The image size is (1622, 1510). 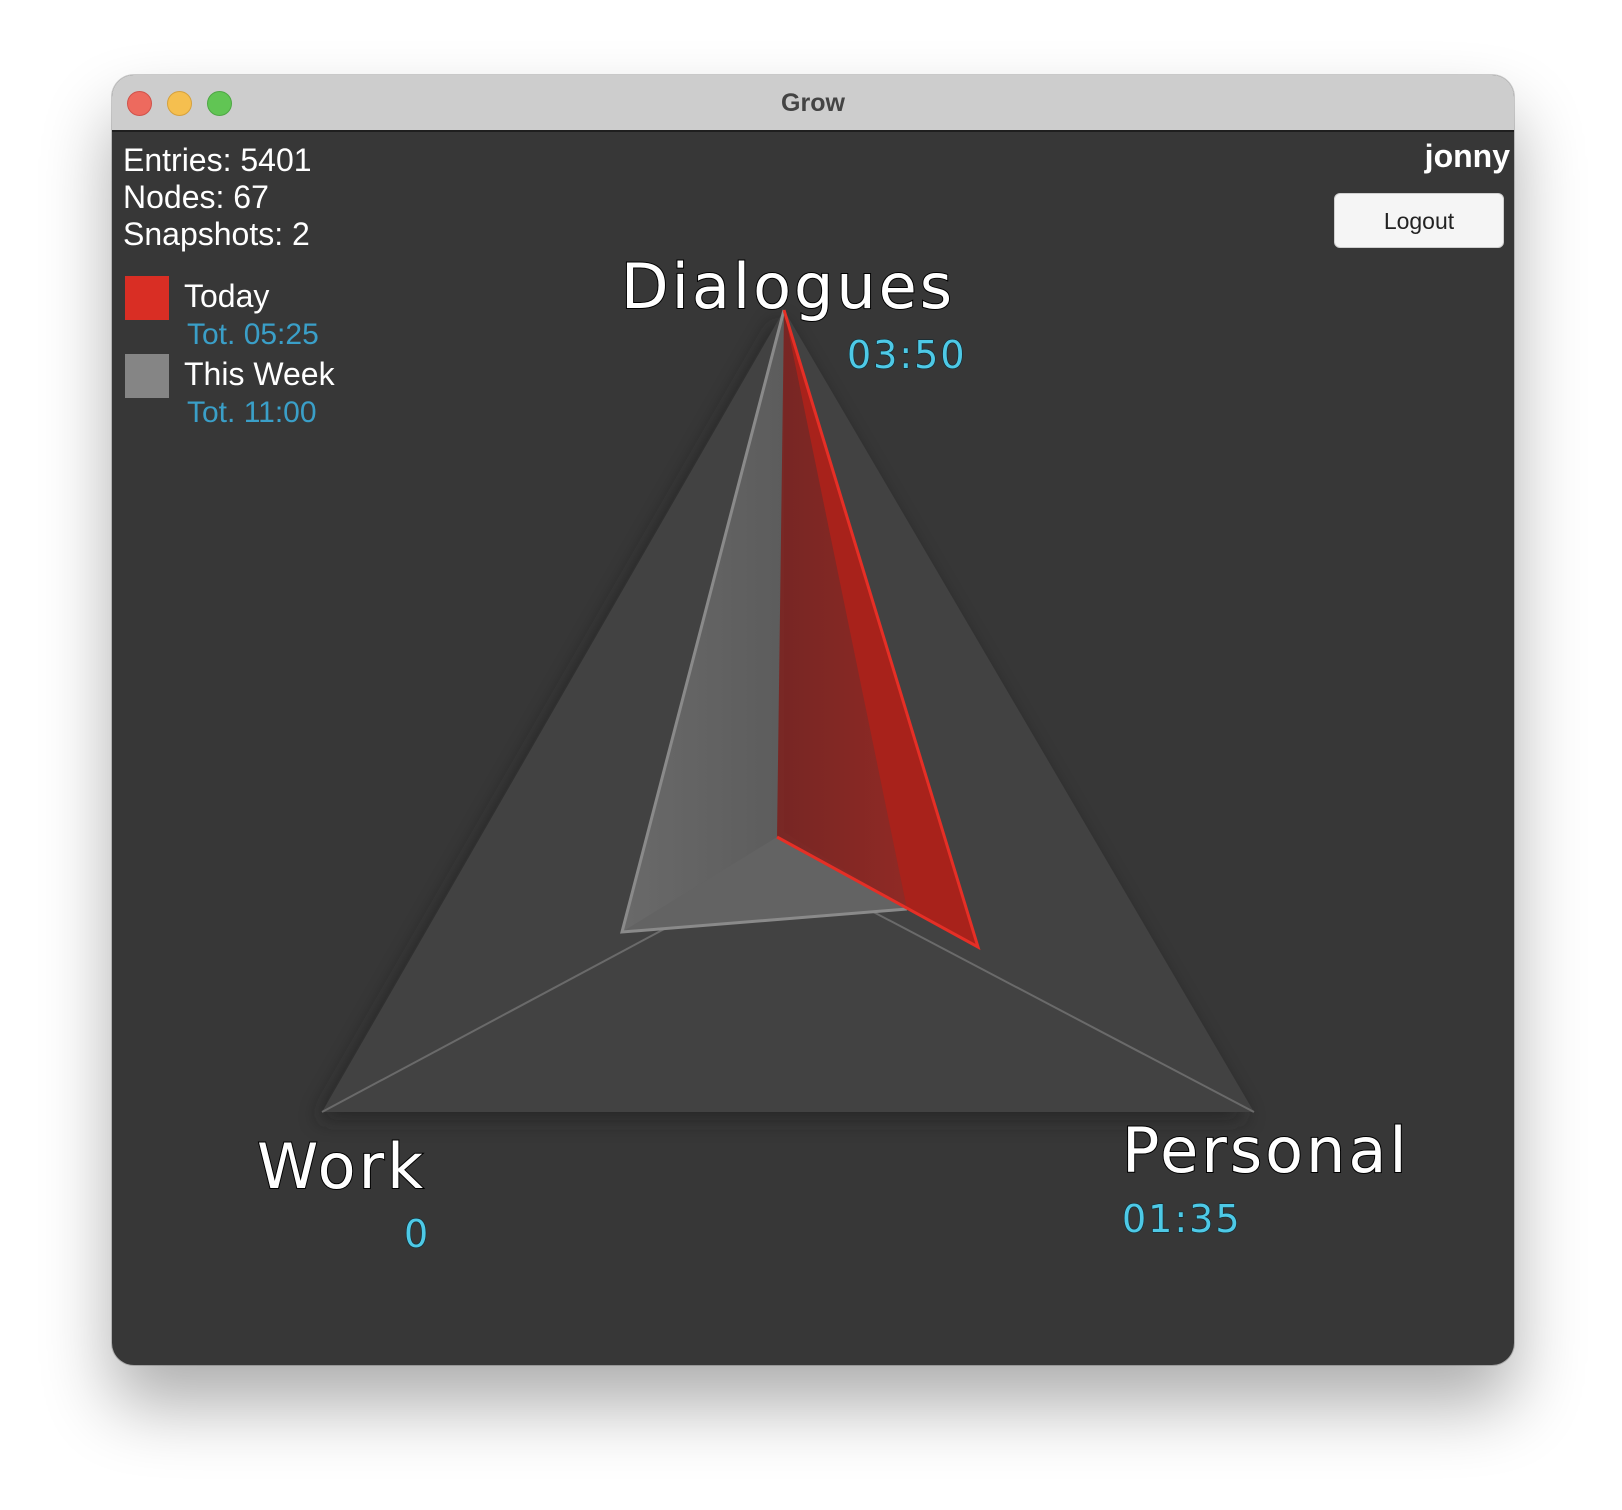 What do you see at coordinates (1467, 156) in the screenshot?
I see `username: jonny` at bounding box center [1467, 156].